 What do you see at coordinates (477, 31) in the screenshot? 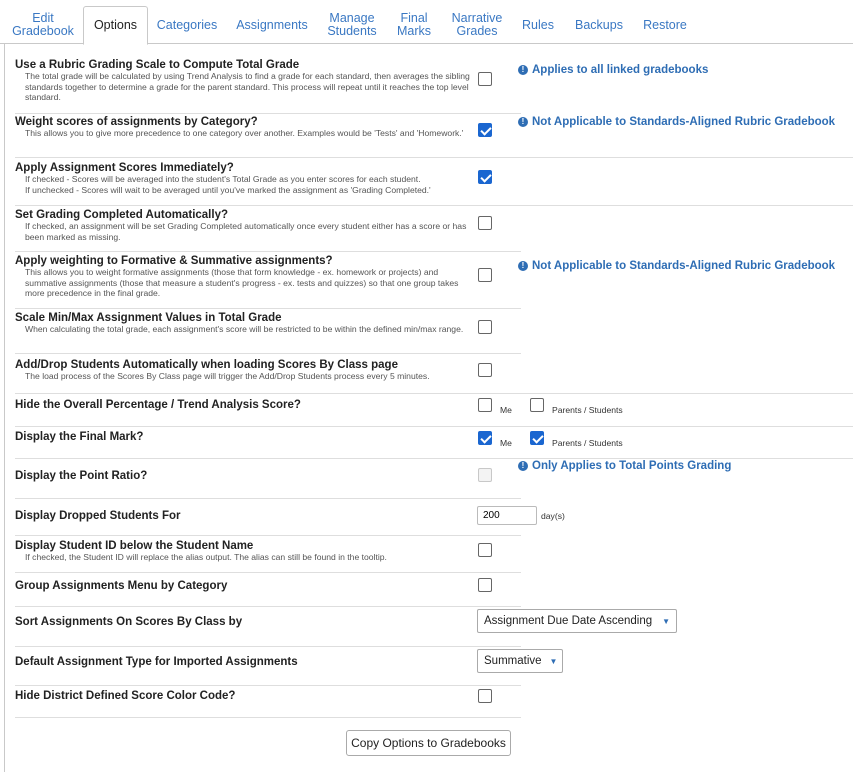
I see `tab-label: Grades` at bounding box center [477, 31].